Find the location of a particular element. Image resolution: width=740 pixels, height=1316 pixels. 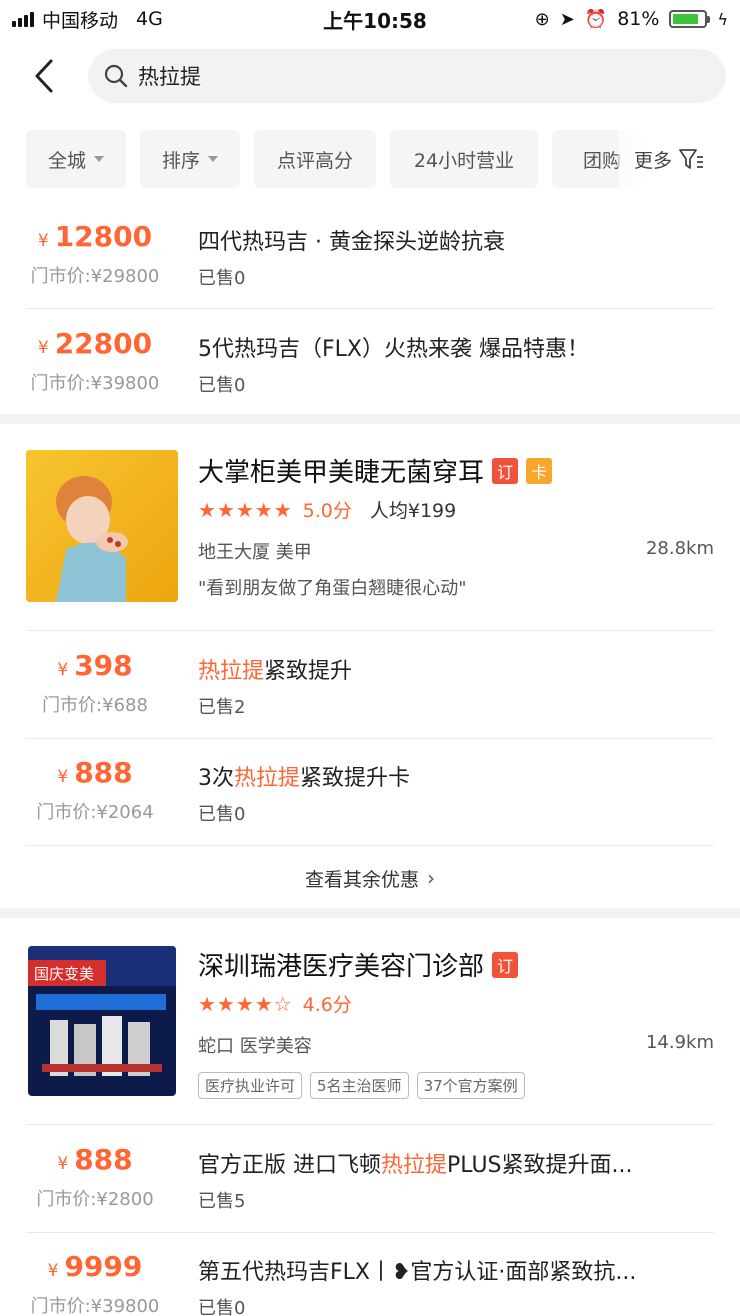

shop-meta: 蛇口 医学美容 14.9km is located at coordinates (456, 1045).